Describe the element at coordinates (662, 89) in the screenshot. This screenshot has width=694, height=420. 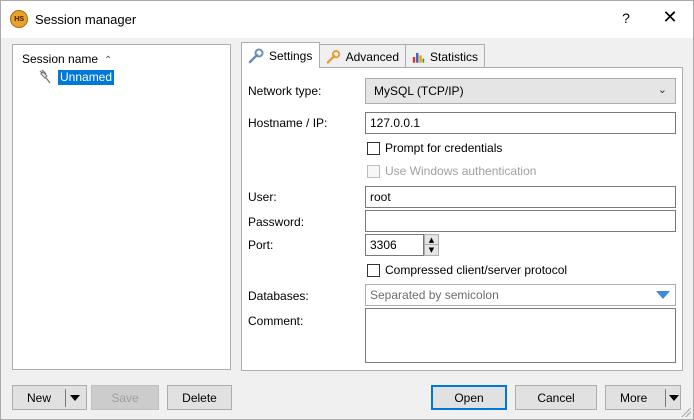
I see `chevron-down-icon: ⌄` at that location.